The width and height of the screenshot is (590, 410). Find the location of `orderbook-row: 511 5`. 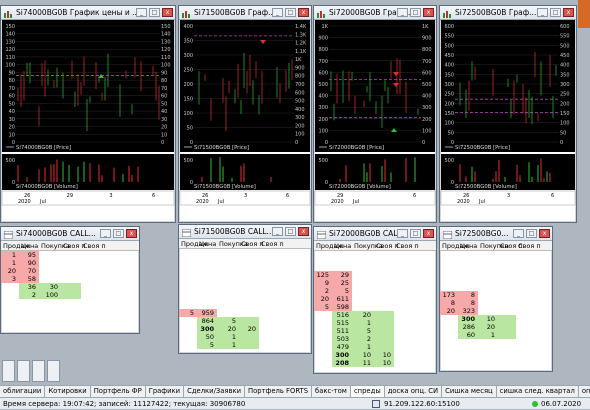

orderbook-row: 511 5 is located at coordinates (375, 331).